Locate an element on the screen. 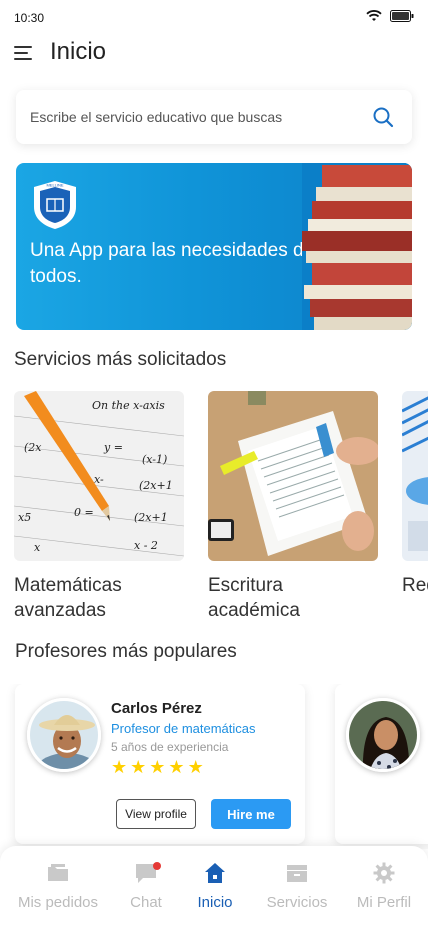  service-card: Escritura académica is located at coordinates (293, 507).